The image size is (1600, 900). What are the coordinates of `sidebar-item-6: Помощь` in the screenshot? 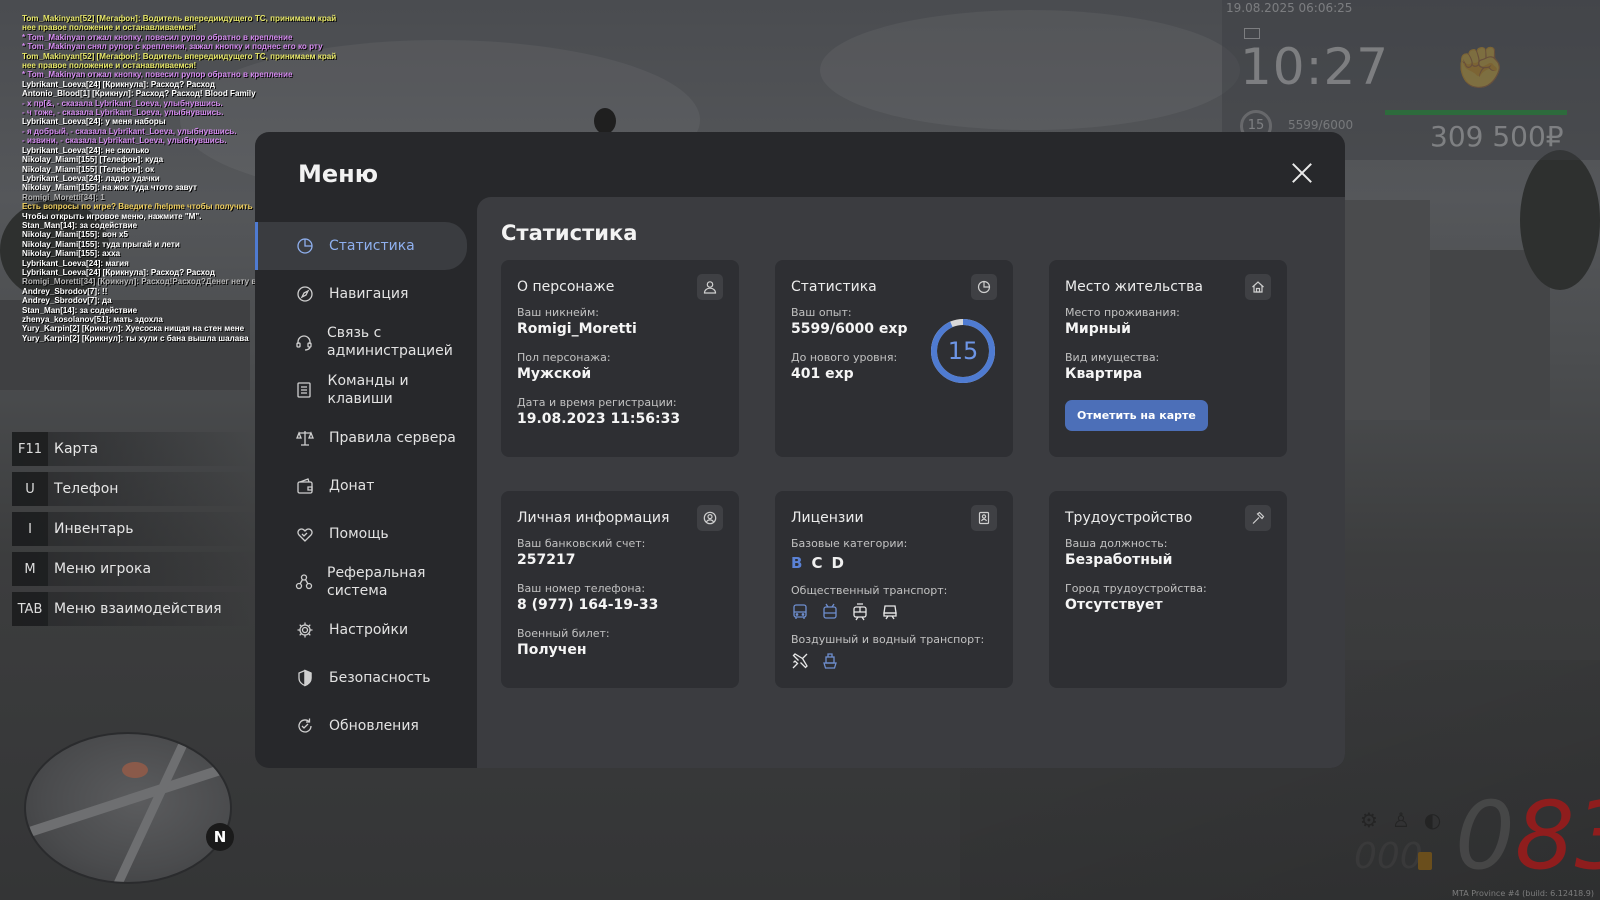 It's located at (361, 534).